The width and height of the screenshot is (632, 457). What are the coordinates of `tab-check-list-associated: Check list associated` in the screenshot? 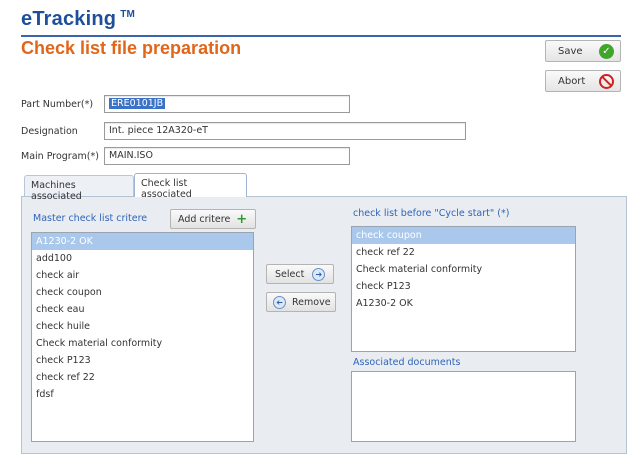 It's located at (190, 186).